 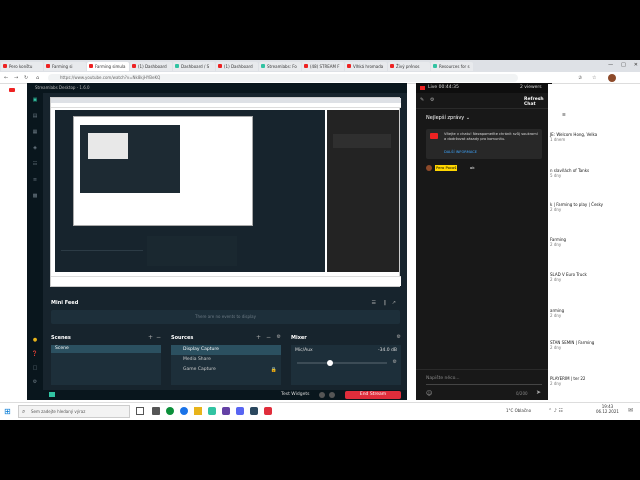 What do you see at coordinates (555, 411) in the screenshot?
I see `system-tray-icons: ⌃ ♪ ☷` at bounding box center [555, 411].